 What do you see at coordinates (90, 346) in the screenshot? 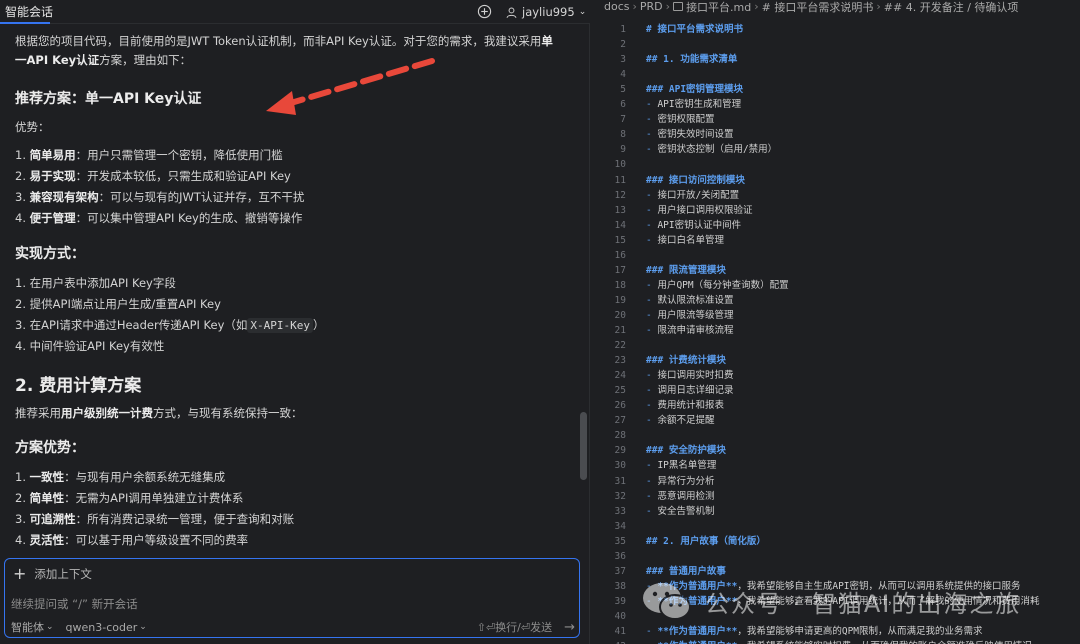
I see `list-item: 4. 中间件验证API Key有效性` at bounding box center [90, 346].